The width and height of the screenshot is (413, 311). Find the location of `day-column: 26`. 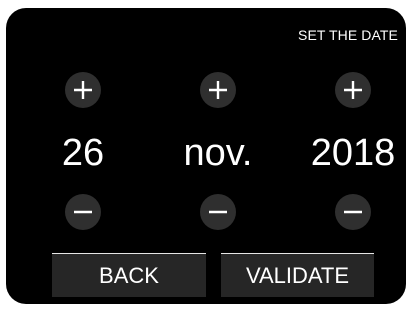

day-column: 26 is located at coordinates (83, 162).